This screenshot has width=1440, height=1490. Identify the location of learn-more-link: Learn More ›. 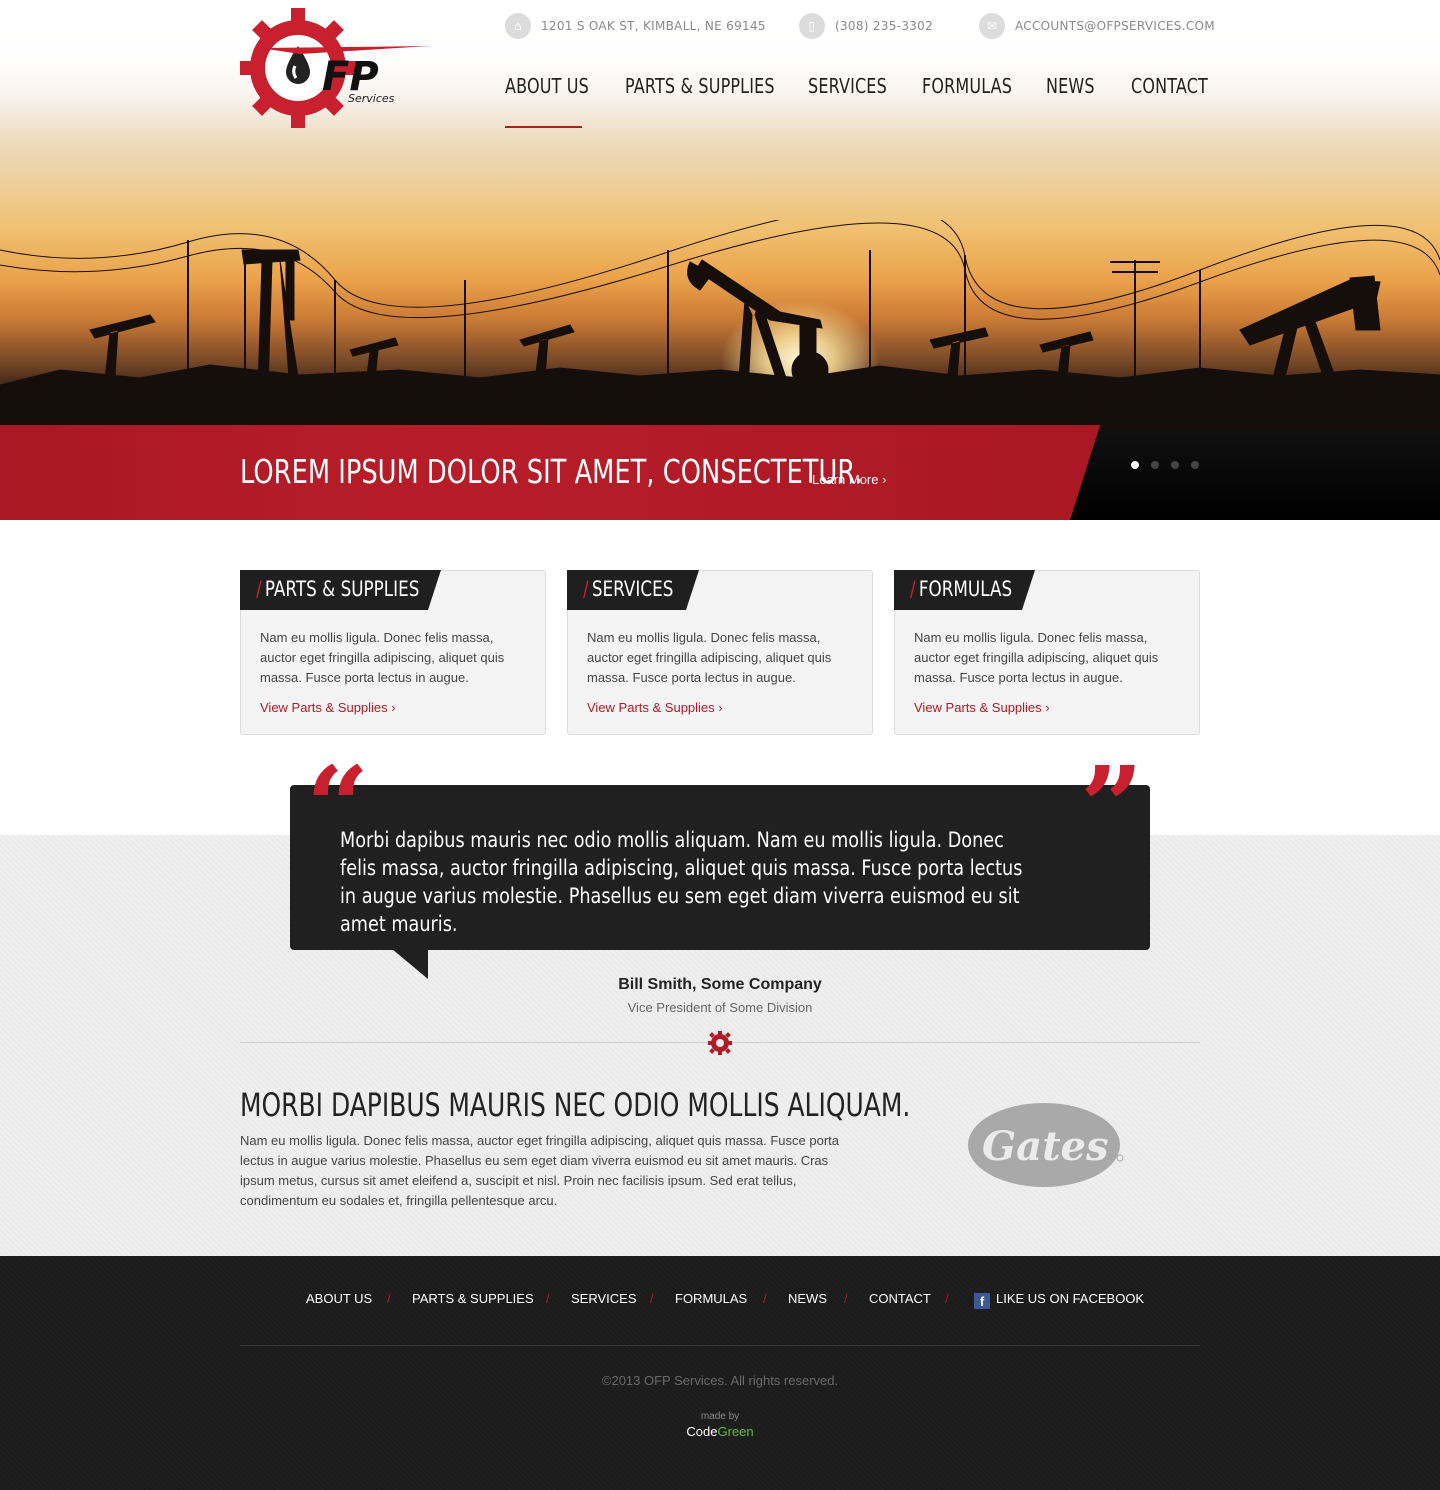
(849, 479).